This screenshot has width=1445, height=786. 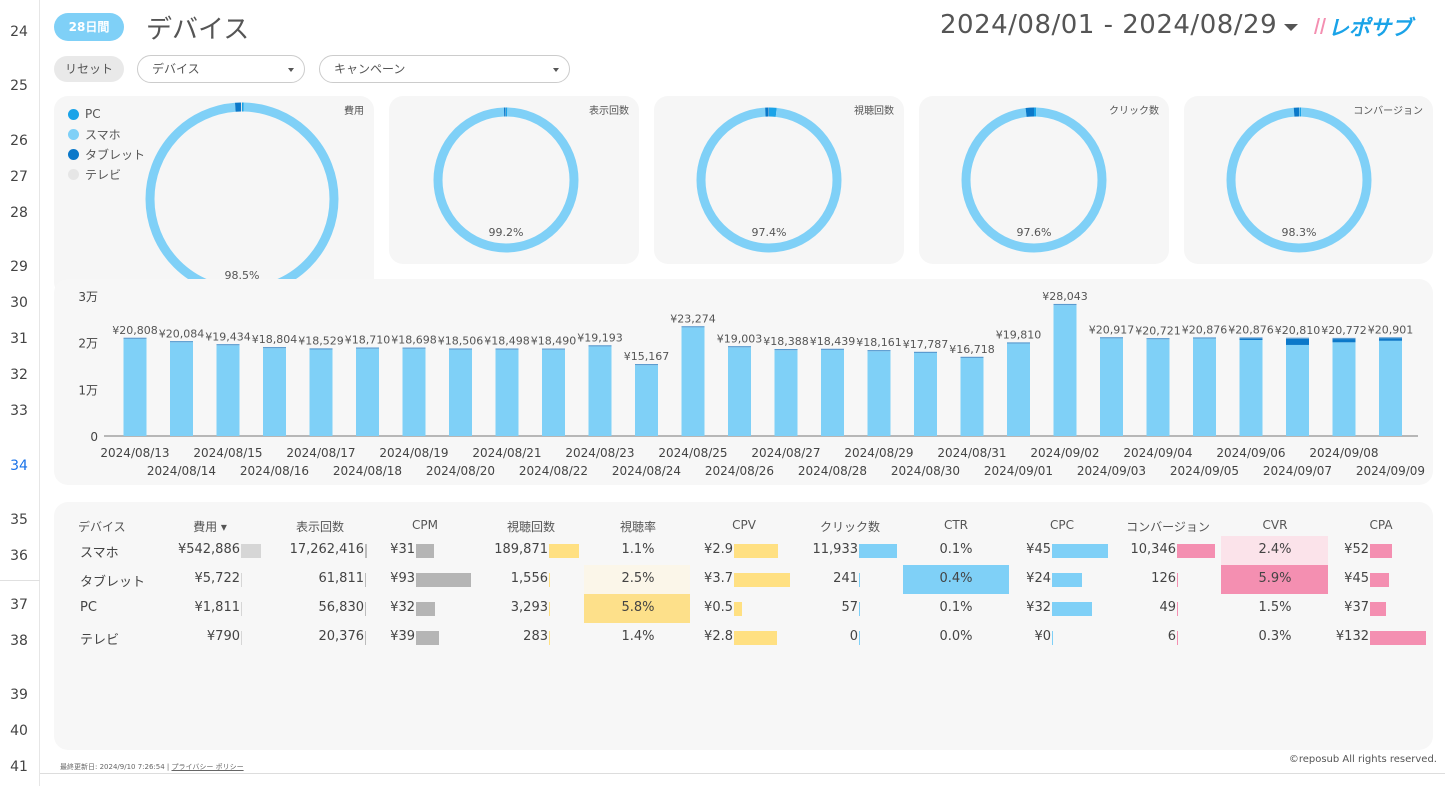 What do you see at coordinates (19, 213) in the screenshot?
I see `row-number: 28` at bounding box center [19, 213].